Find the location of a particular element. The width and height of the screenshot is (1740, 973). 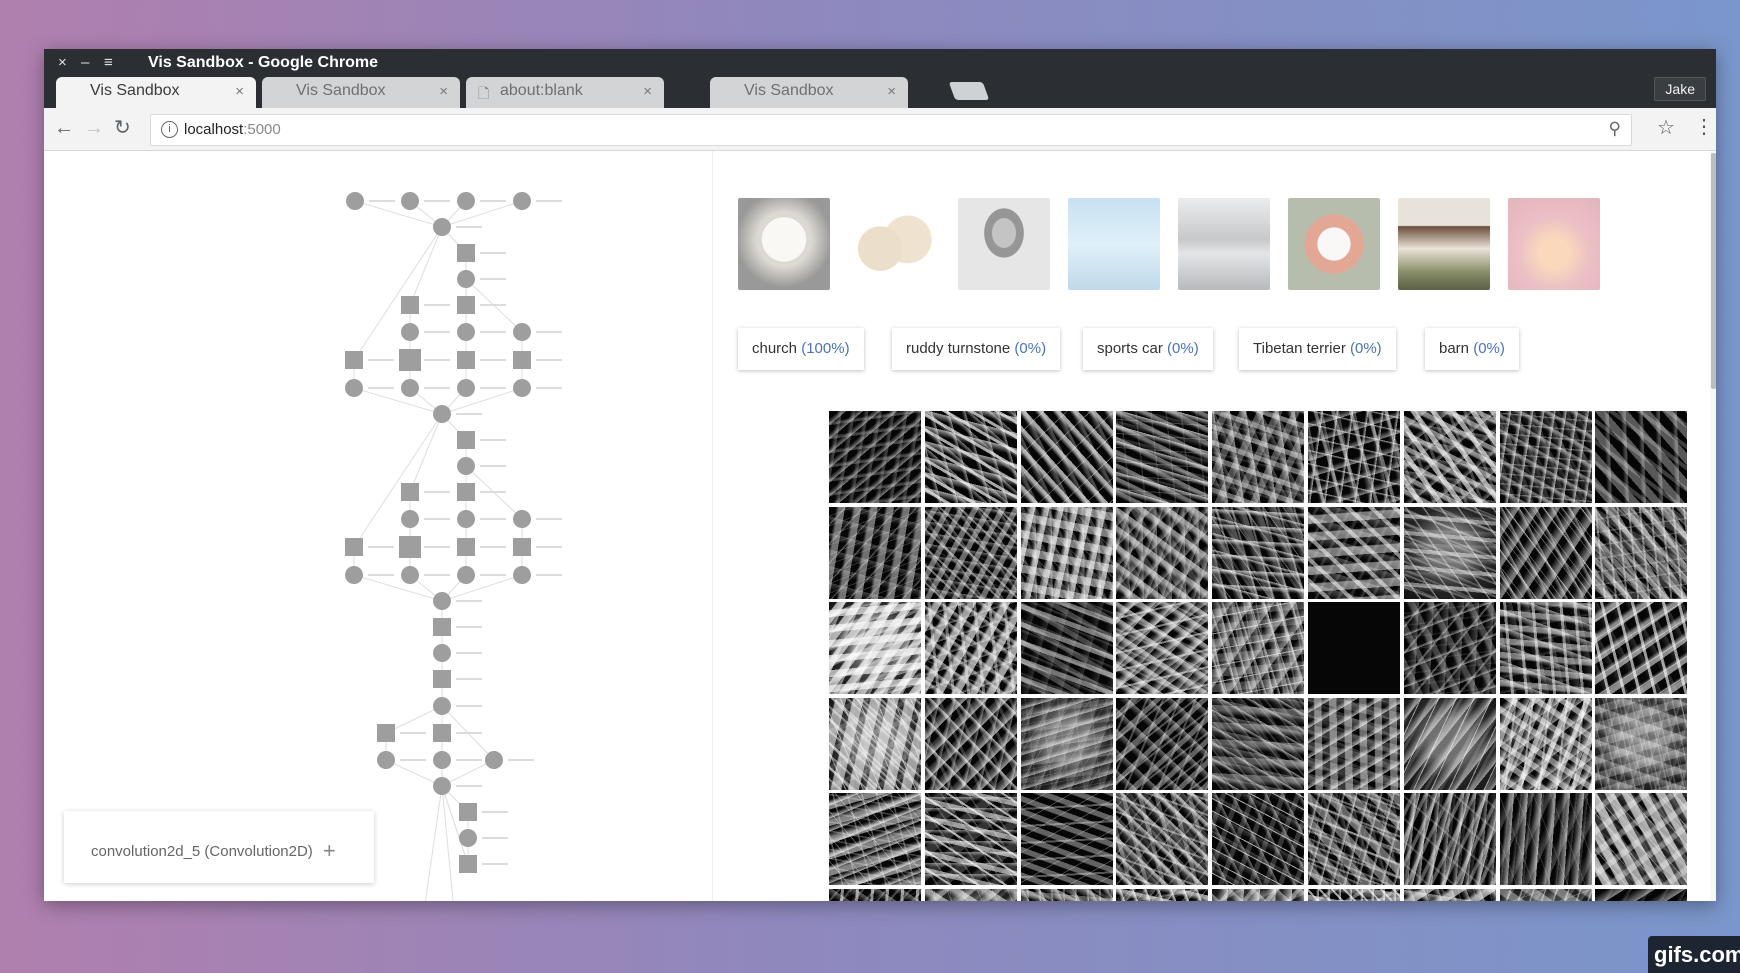

image-thumbnail-puppy is located at coordinates (784, 244).